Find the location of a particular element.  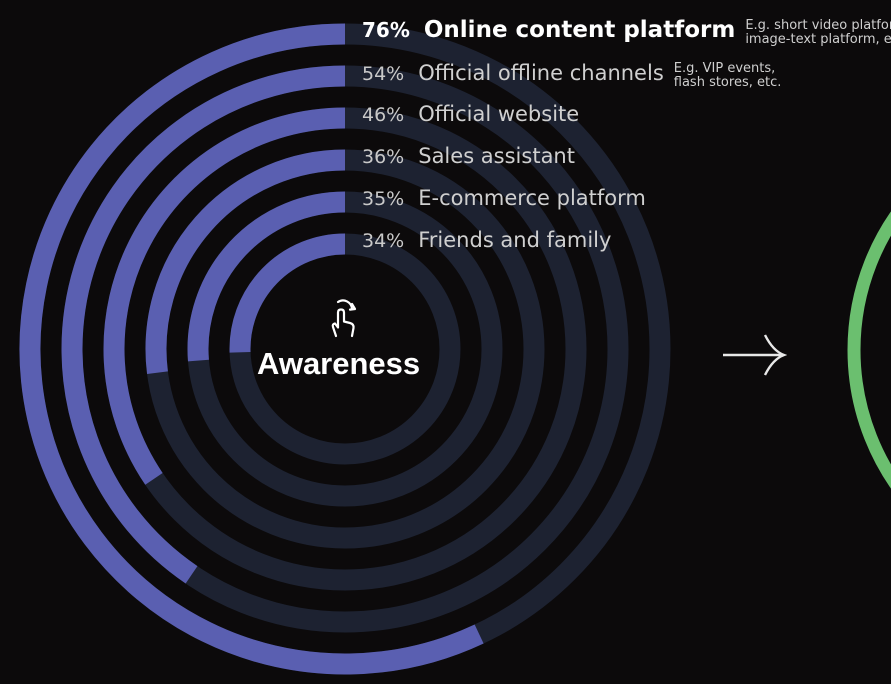

category-label: Sales assistant is located at coordinates (496, 156).